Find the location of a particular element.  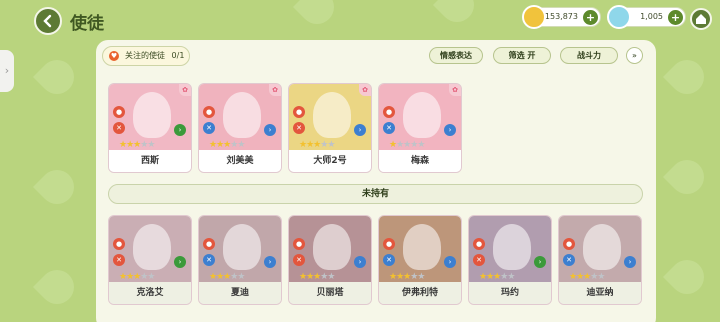

expand-toggle-button: » is located at coordinates (634, 55).